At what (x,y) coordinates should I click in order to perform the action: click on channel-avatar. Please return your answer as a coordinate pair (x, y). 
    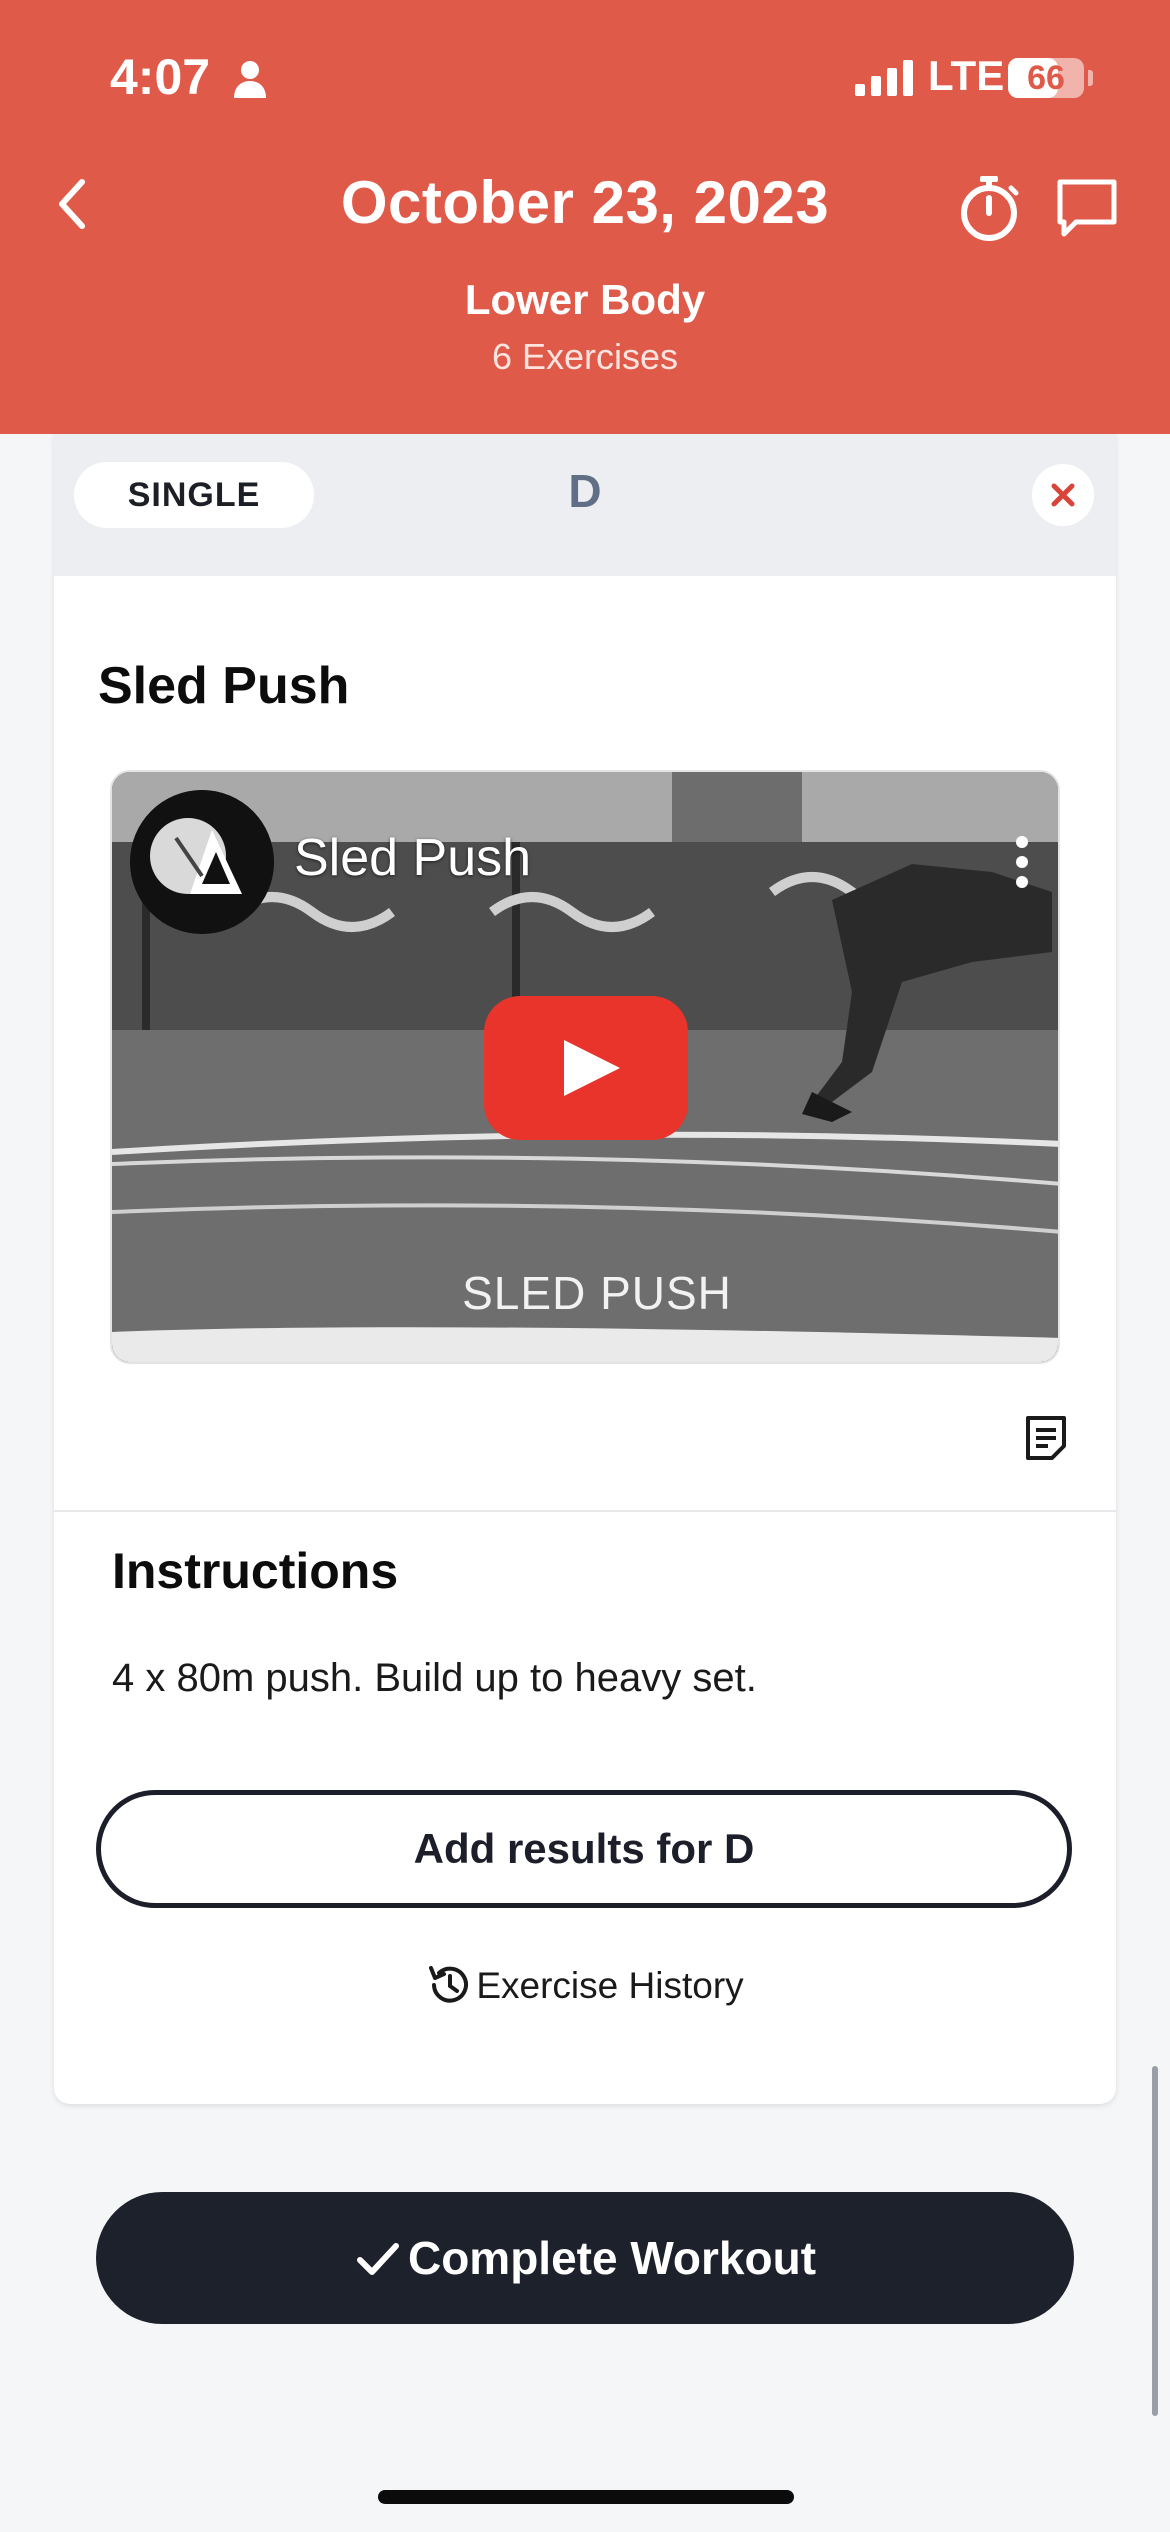
    Looking at the image, I should click on (202, 862).